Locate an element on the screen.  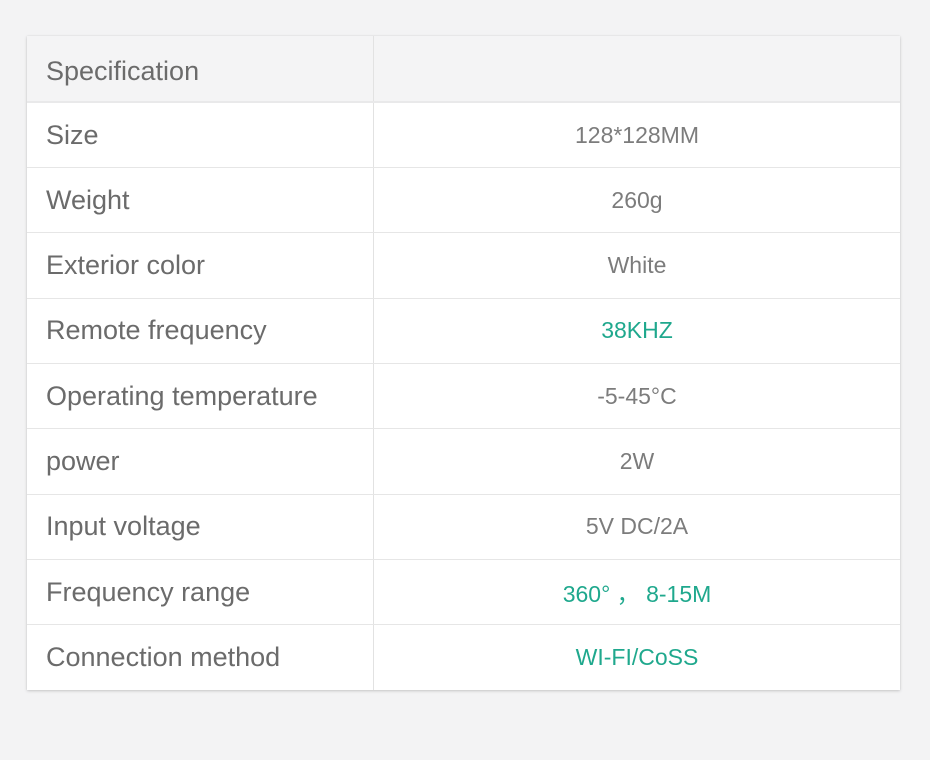
spec-label: Size is located at coordinates (200, 135).